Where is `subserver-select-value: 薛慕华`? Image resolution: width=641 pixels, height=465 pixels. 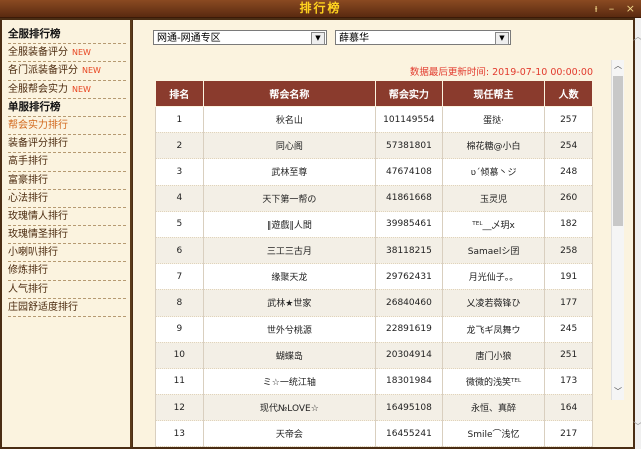 subserver-select-value: 薛慕华 is located at coordinates (354, 38).